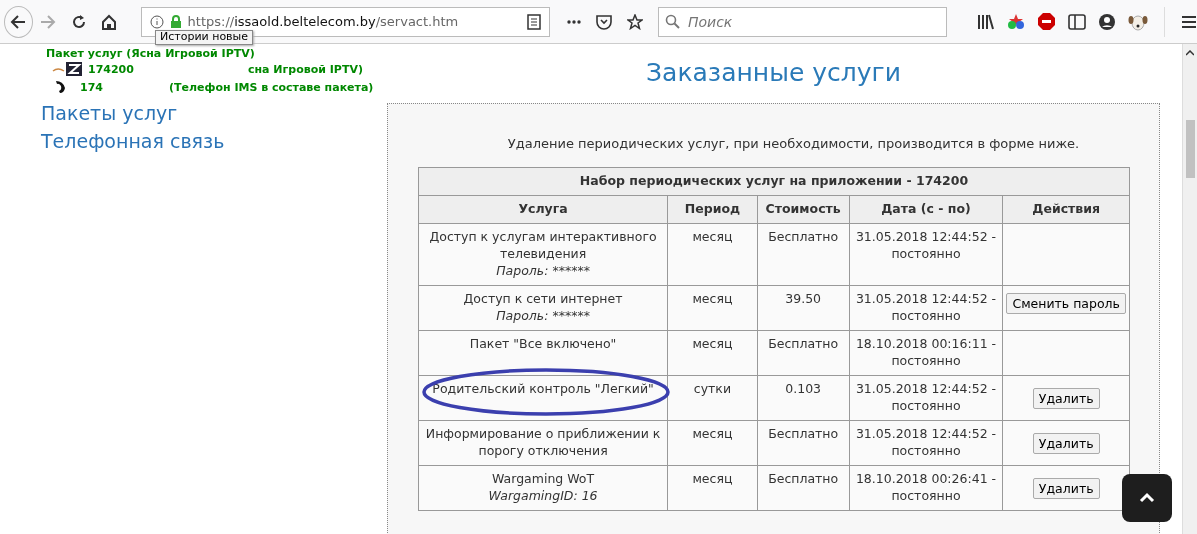 This screenshot has width=1197, height=534. I want to click on account-description: сна Игровой IPTV), so click(305, 69).